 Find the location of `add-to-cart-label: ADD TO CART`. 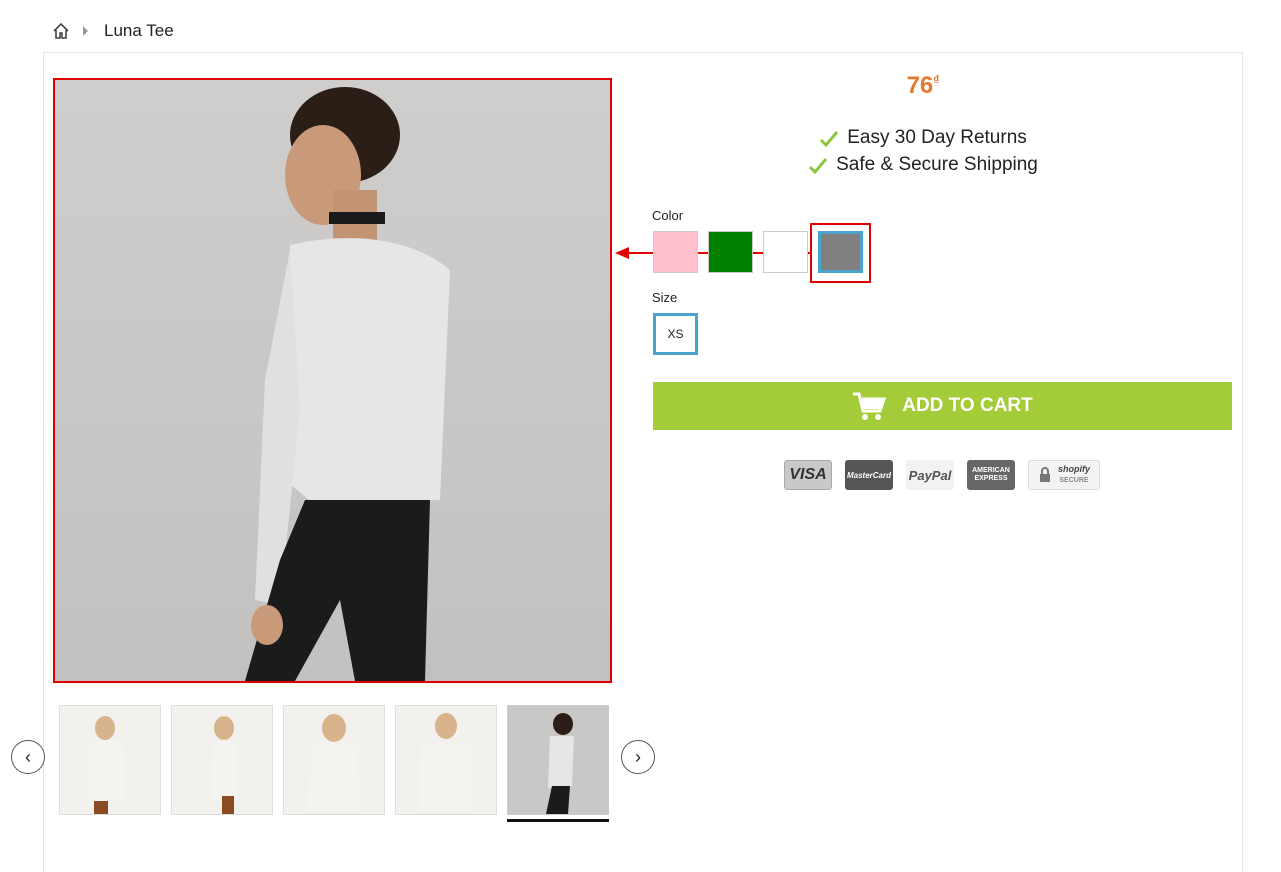

add-to-cart-label: ADD TO CART is located at coordinates (967, 405).